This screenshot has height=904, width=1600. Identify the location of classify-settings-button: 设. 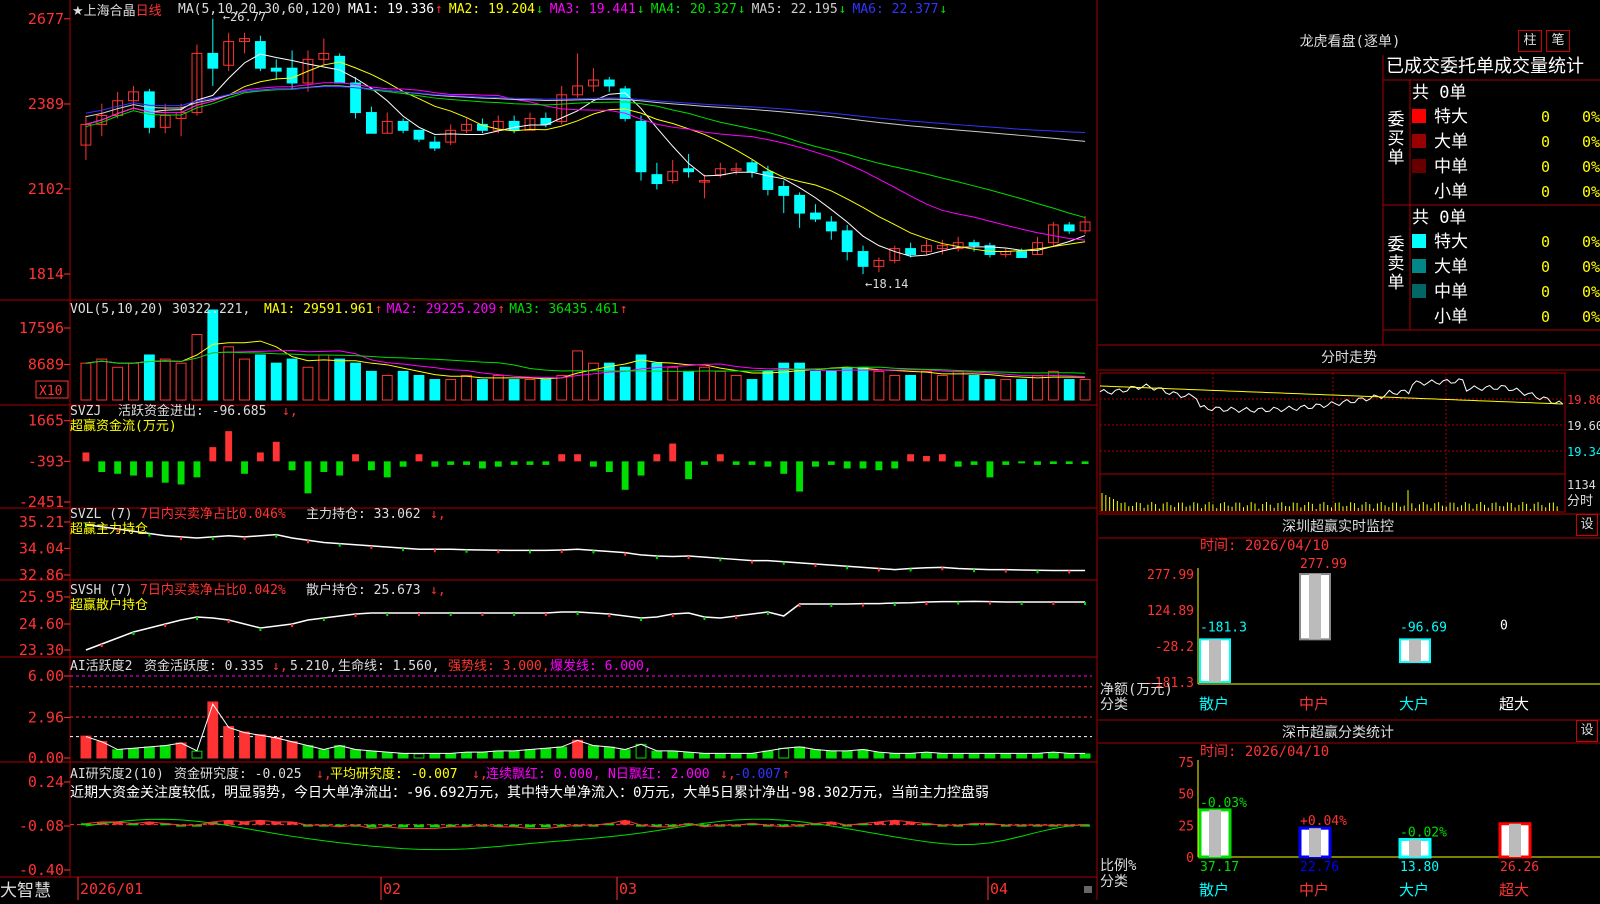
(1587, 731).